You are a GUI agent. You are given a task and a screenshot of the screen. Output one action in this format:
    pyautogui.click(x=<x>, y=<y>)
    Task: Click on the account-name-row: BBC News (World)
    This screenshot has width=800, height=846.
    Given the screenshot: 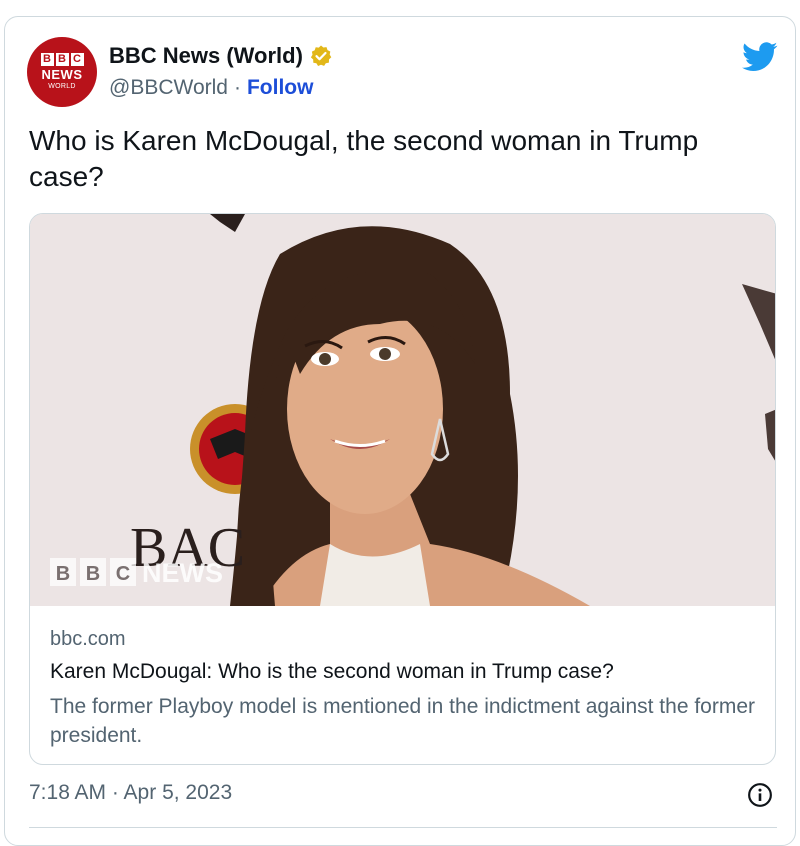 What is the action you would take?
    pyautogui.click(x=221, y=56)
    